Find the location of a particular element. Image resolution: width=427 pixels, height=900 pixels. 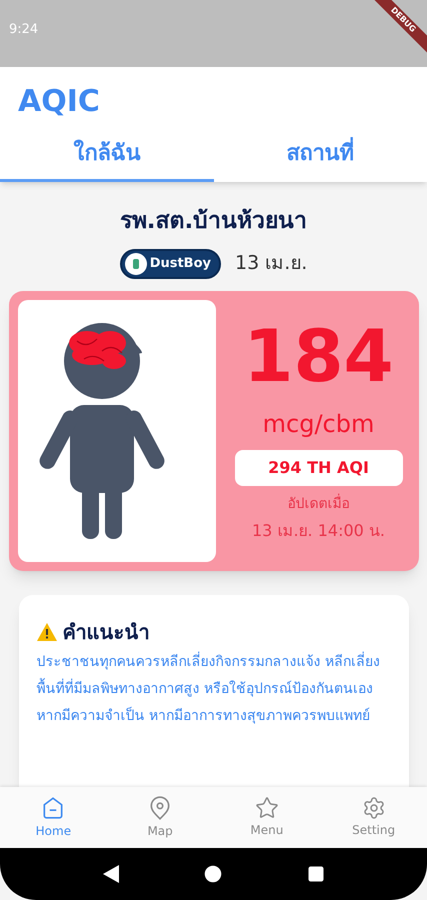

tab: สถานที่ is located at coordinates (320, 154).